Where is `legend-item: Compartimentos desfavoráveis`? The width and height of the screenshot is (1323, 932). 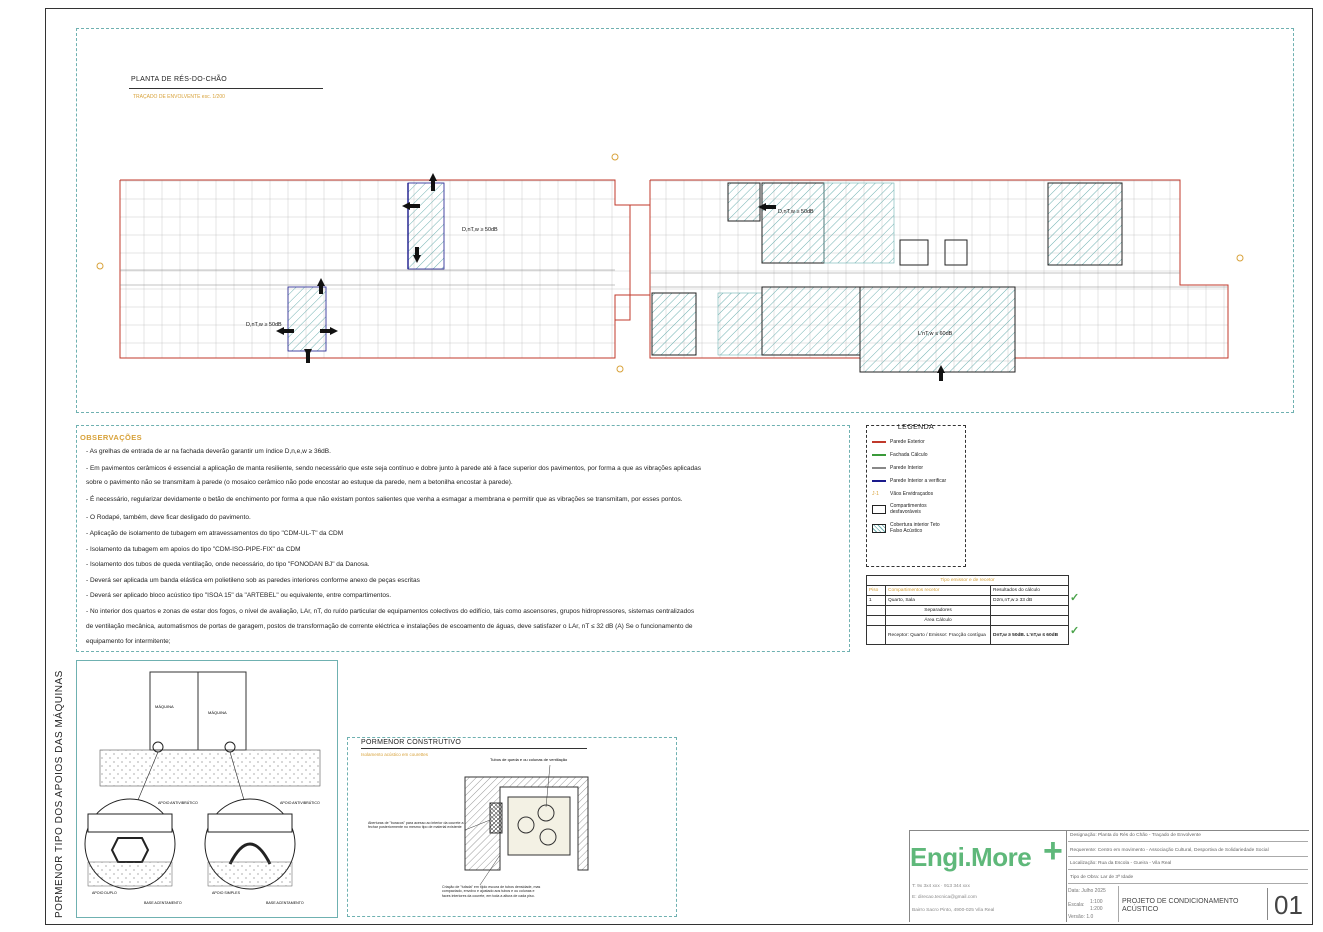
legend-item: Compartimentos desfavoráveis is located at coordinates (917, 509).